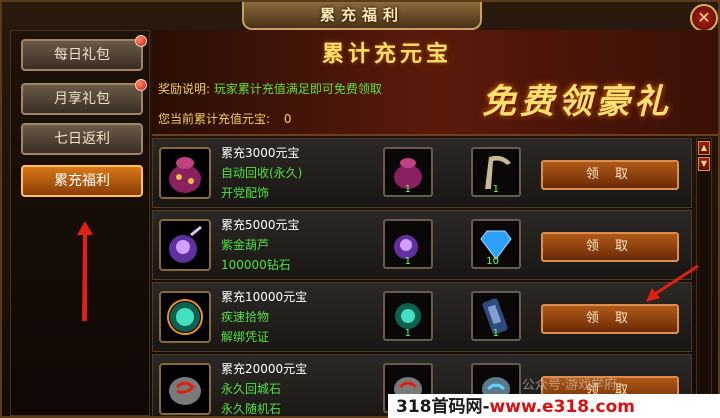  I want to click on sidebar-item-label: 七日返利, so click(82, 139).